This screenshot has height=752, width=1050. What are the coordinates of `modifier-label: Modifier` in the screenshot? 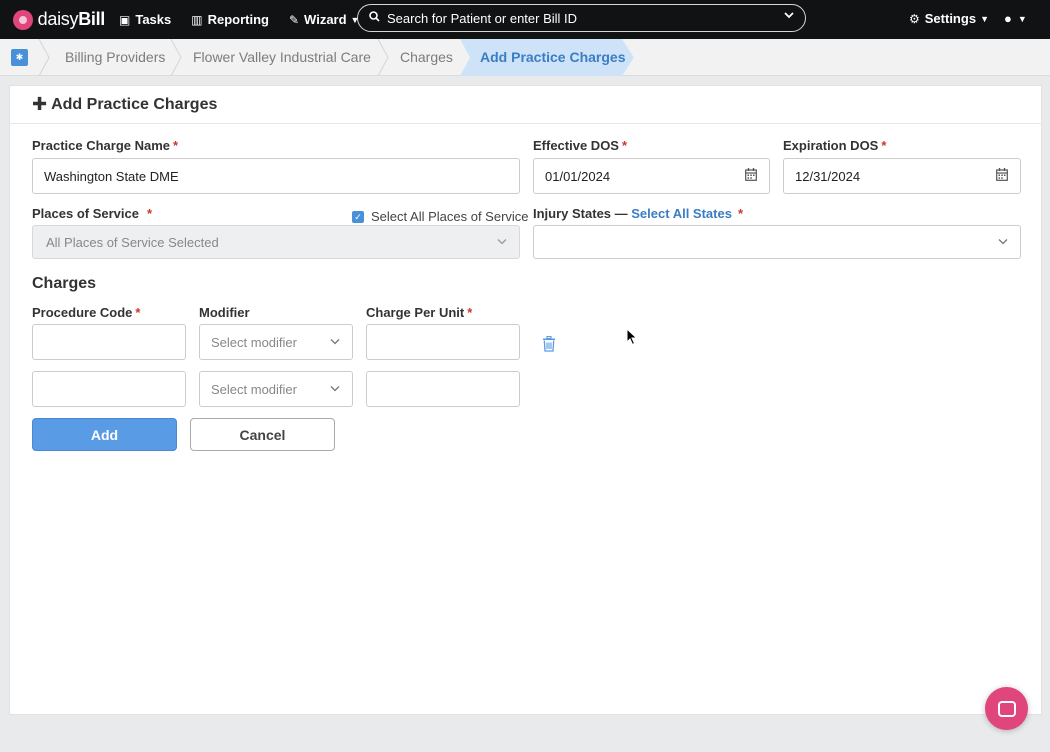 It's located at (224, 312).